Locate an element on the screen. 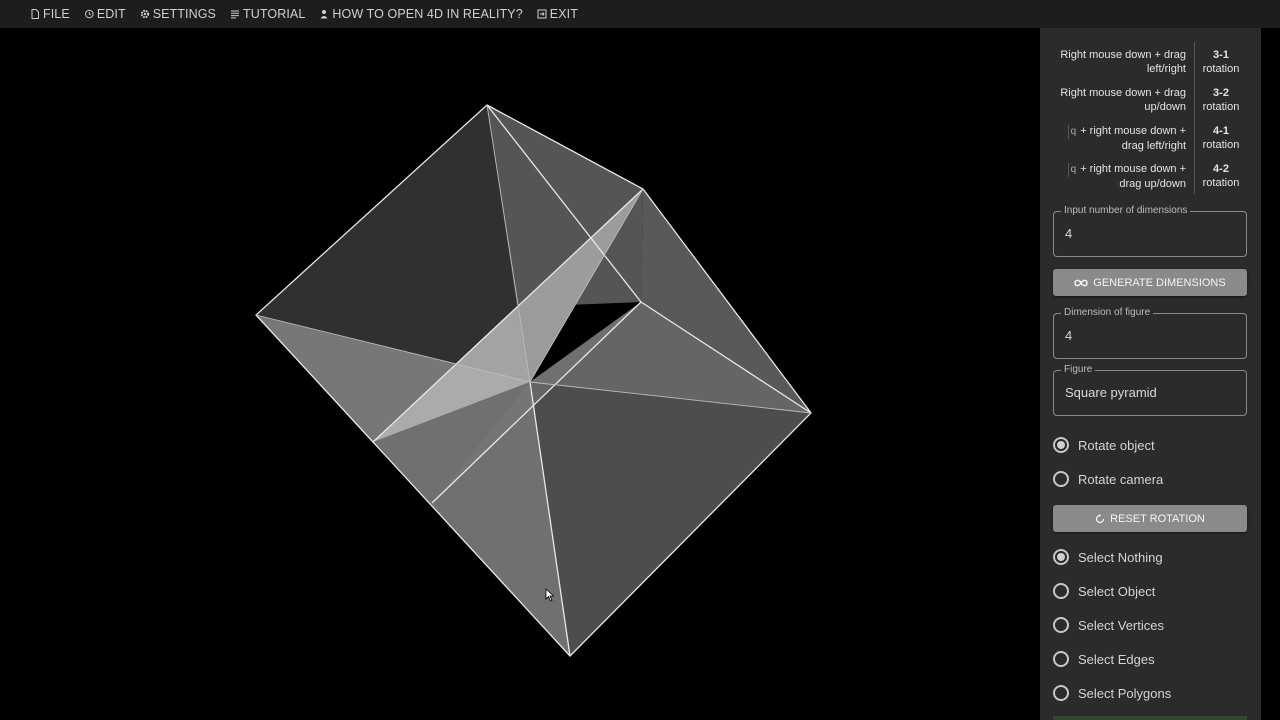  menu-file-label: FILE is located at coordinates (56, 14).